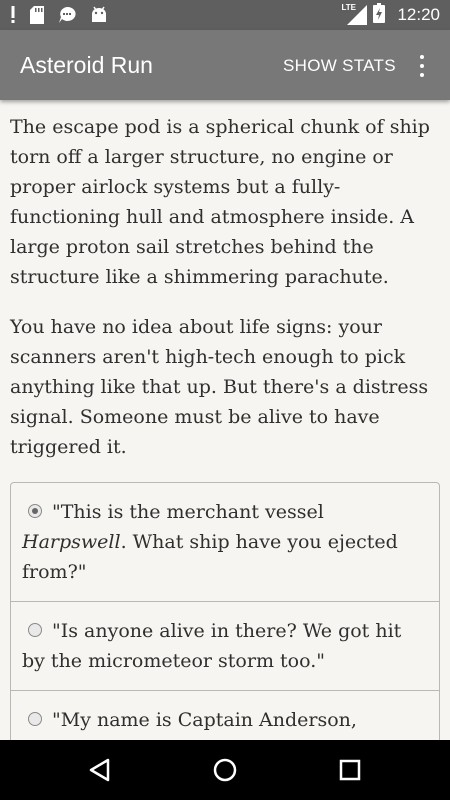  What do you see at coordinates (71, 542) in the screenshot?
I see `ship-name: Harpswell` at bounding box center [71, 542].